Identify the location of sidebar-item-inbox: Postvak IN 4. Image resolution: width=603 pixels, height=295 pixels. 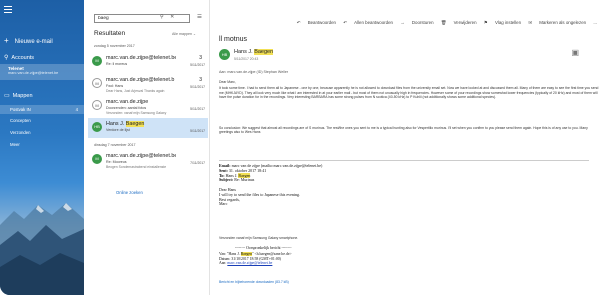
(42, 109).